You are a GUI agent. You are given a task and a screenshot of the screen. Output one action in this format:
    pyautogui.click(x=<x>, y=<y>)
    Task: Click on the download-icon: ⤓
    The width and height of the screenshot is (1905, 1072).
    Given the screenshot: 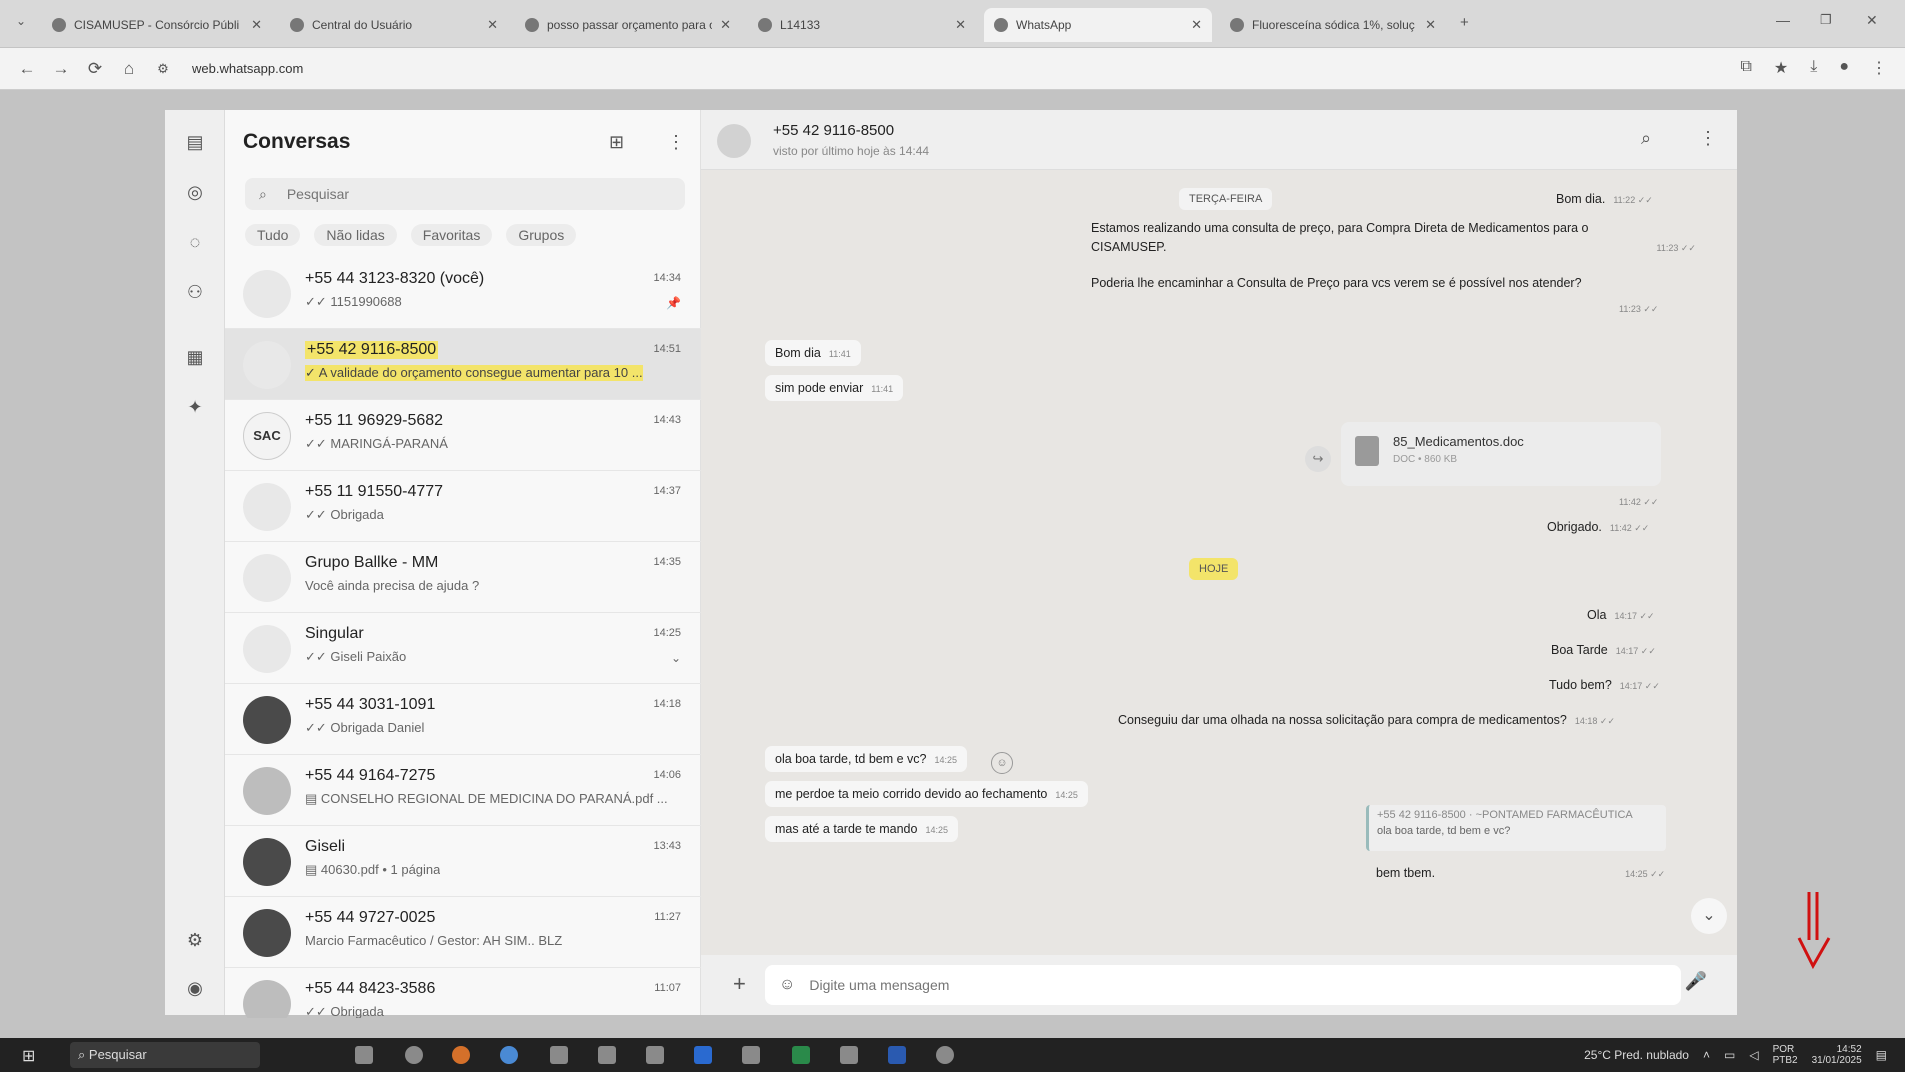 What is the action you would take?
    pyautogui.click(x=1813, y=68)
    